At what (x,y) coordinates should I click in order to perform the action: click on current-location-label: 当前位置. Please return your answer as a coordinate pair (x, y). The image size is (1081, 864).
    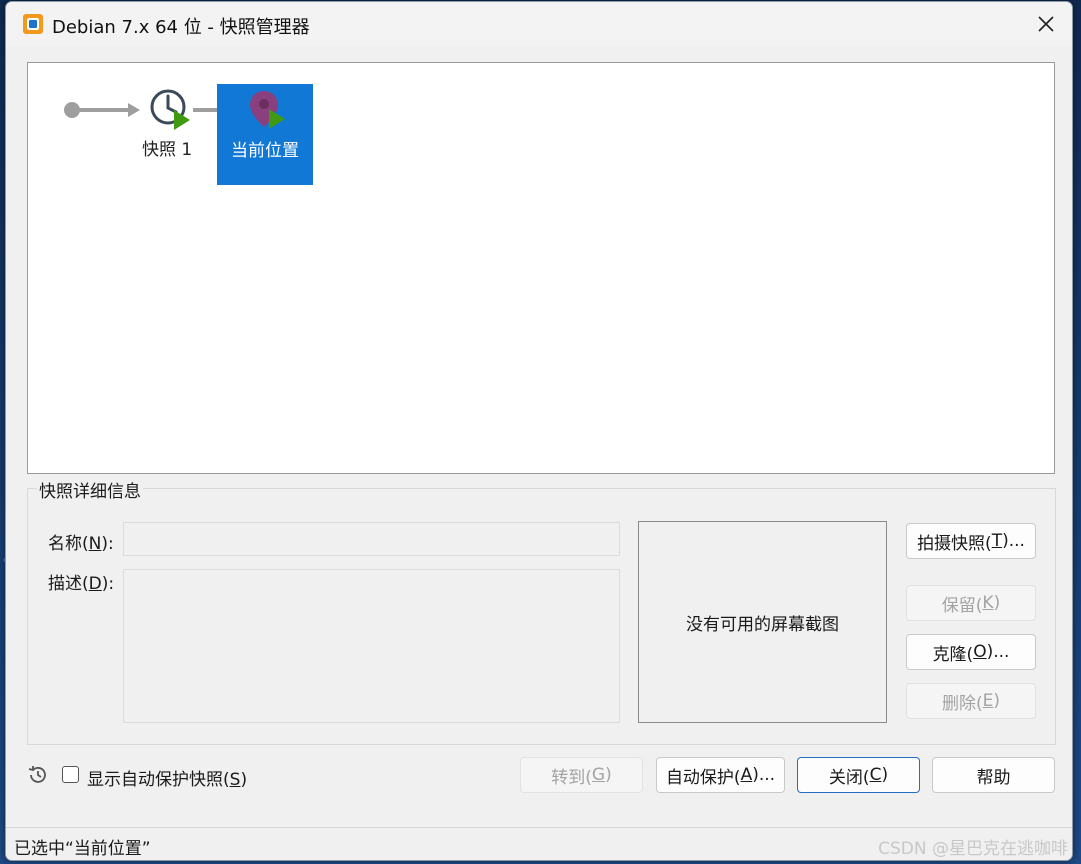
    Looking at the image, I should click on (265, 151).